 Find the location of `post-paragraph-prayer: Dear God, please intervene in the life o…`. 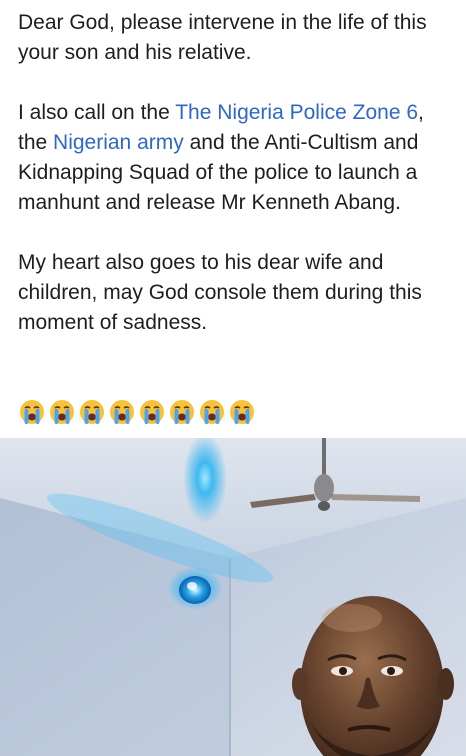

post-paragraph-prayer: Dear God, please intervene in the life o… is located at coordinates (222, 37).